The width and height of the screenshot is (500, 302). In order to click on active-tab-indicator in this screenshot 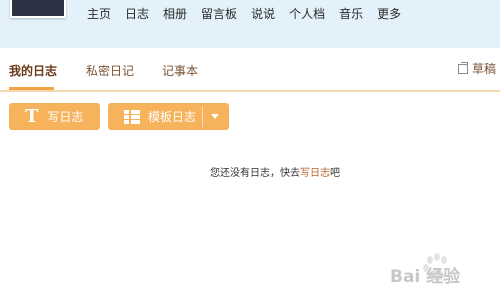, I will do `click(31, 88)`.